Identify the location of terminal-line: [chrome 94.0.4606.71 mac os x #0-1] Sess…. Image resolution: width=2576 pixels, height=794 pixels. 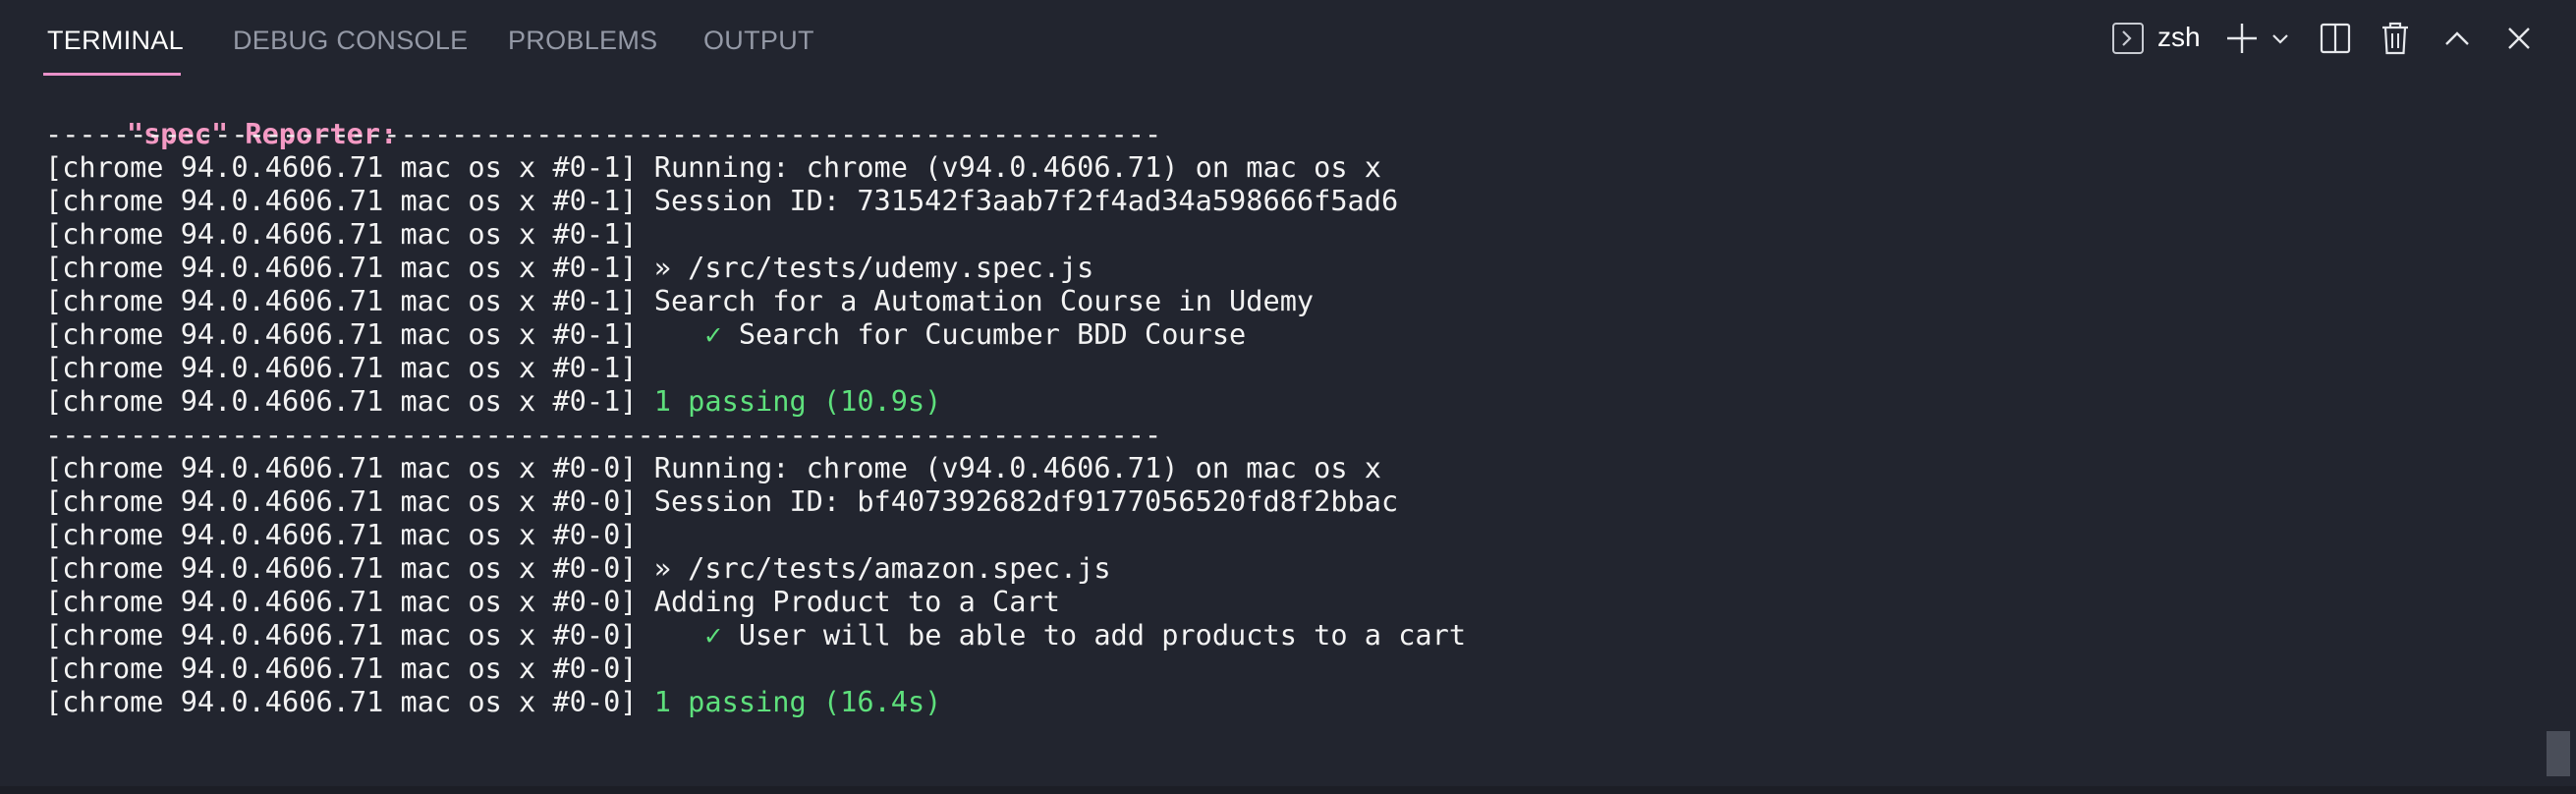
(721, 201).